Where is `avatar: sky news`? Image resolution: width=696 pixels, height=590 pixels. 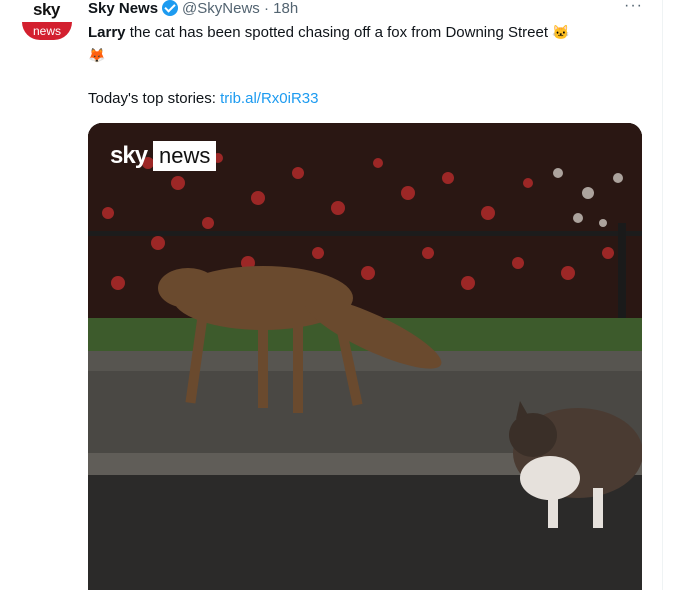 avatar: sky news is located at coordinates (47, 27).